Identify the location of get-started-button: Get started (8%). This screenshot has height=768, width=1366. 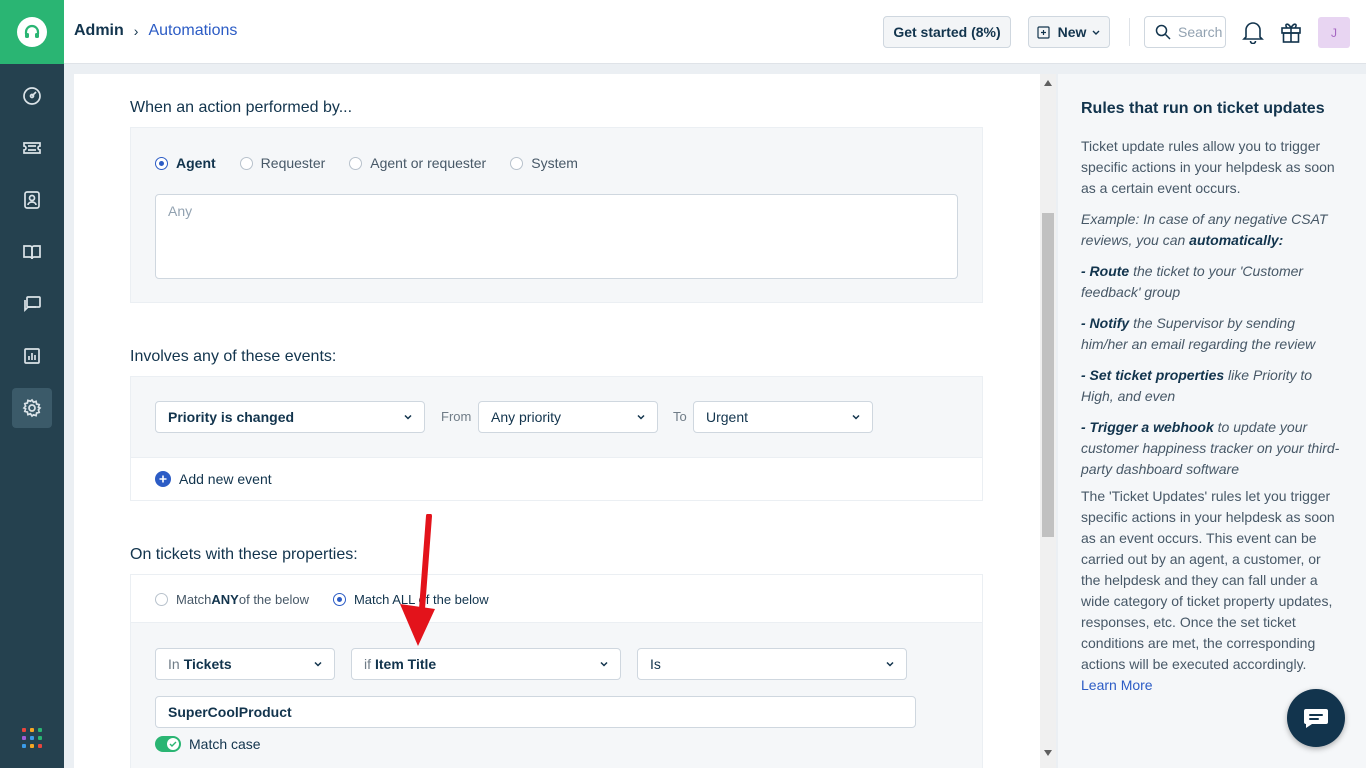
(947, 32).